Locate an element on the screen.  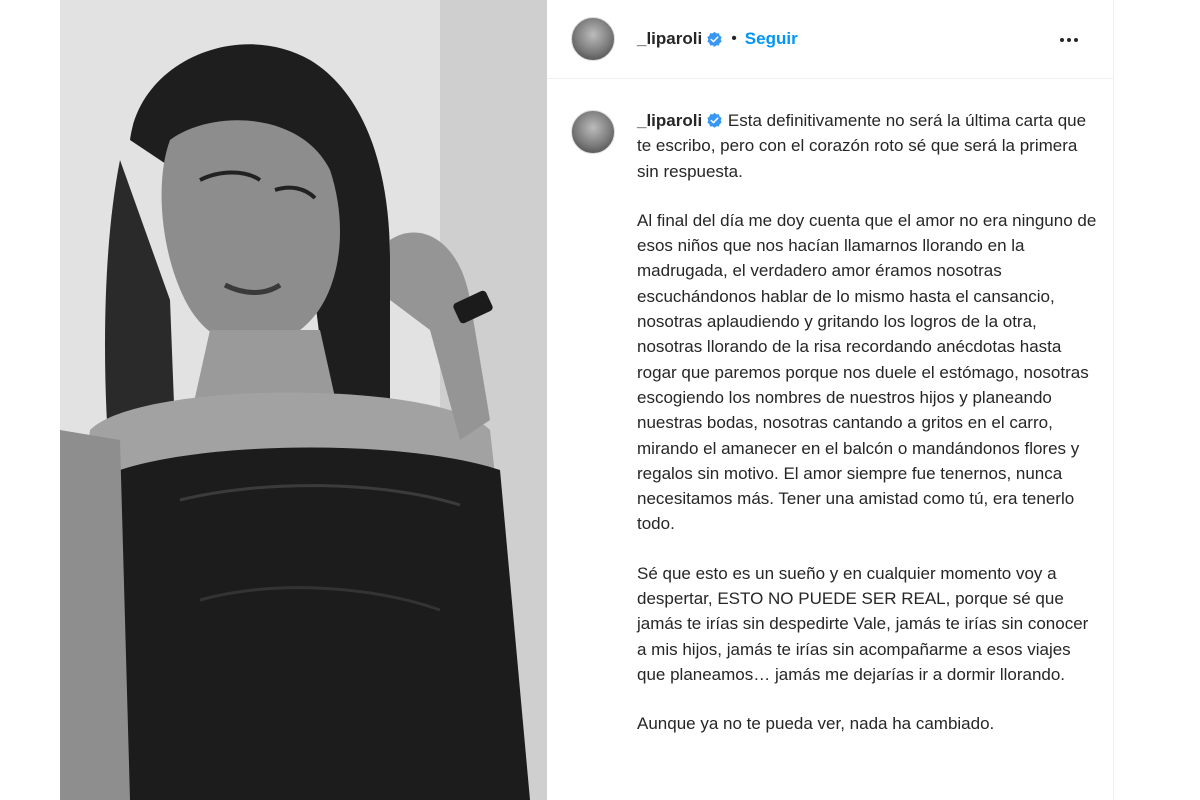
caption-username: _liparoli is located at coordinates (669, 120).